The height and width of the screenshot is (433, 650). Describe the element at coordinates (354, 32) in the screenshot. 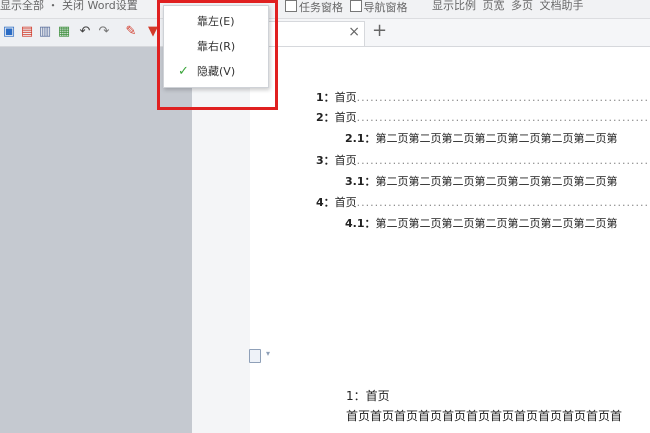

I see `tab-close-icon: ×` at that location.